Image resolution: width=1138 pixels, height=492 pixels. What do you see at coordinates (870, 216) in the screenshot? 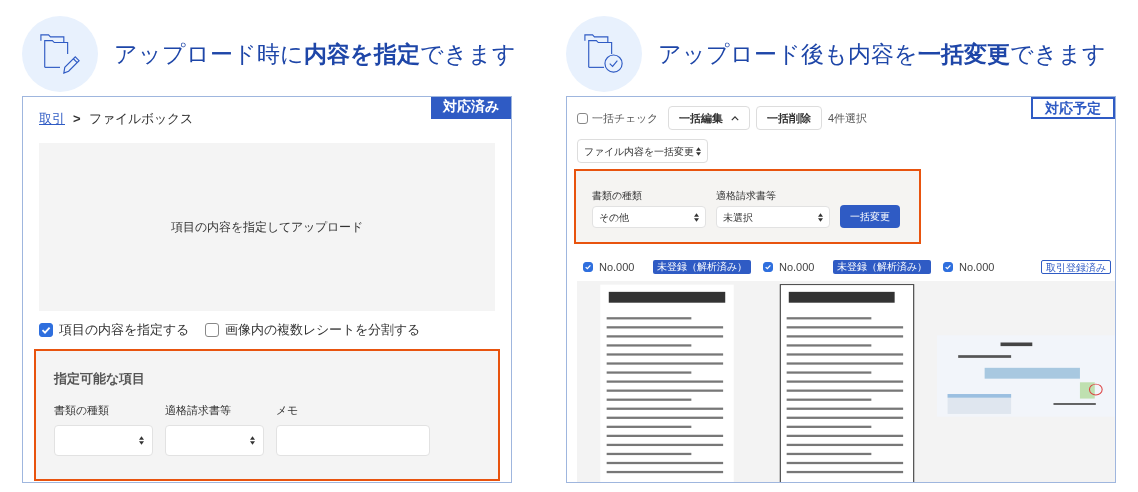
I see `bulk-change-button: 一括変更` at bounding box center [870, 216].